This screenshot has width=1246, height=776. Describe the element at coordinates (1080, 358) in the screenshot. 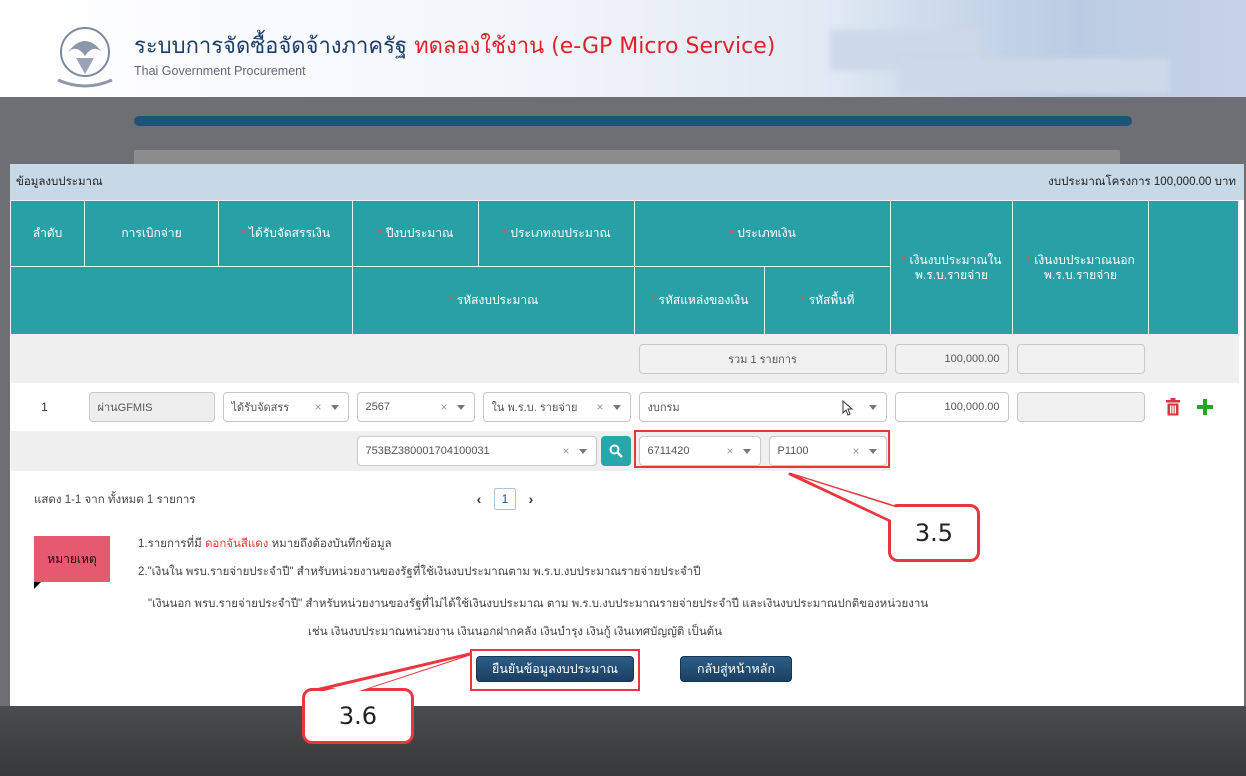

I see `total-budget-out-field` at that location.